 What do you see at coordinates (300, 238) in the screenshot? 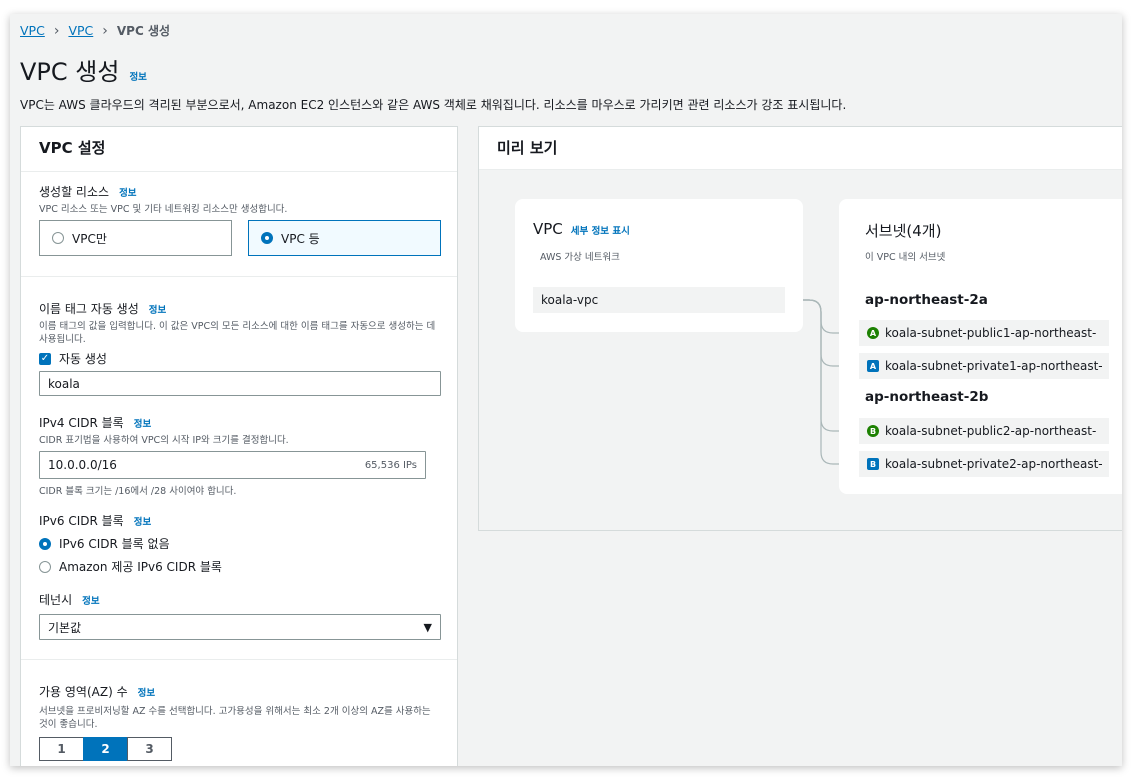
I see `resources-option-label: VPC 등` at bounding box center [300, 238].